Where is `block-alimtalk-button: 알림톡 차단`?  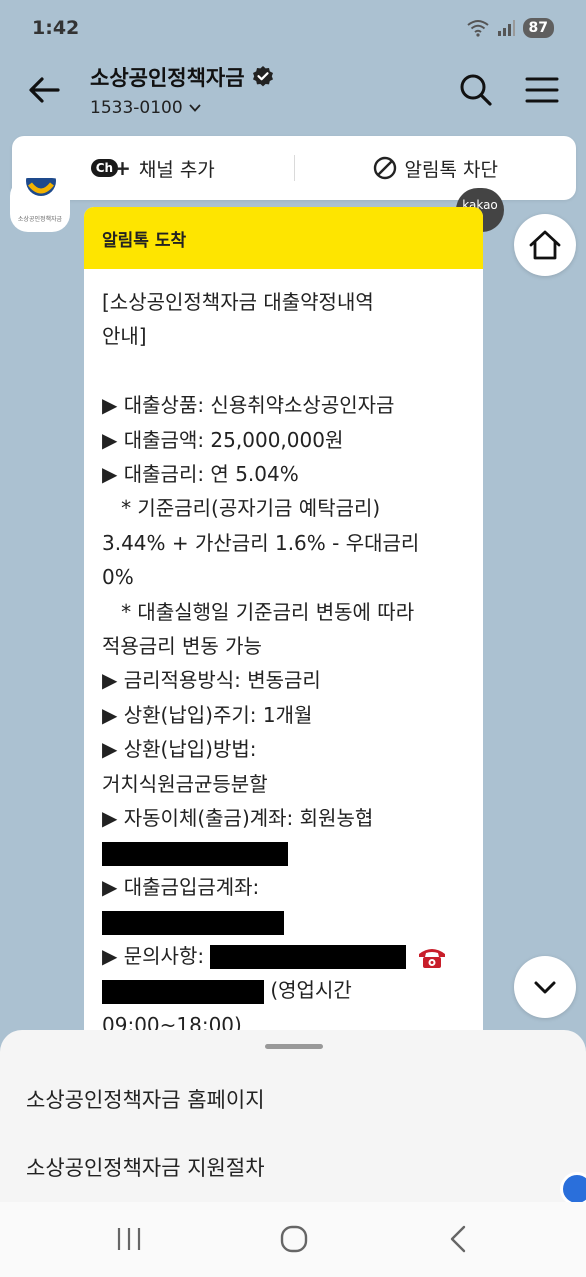 block-alimtalk-button: 알림톡 차단 is located at coordinates (436, 168).